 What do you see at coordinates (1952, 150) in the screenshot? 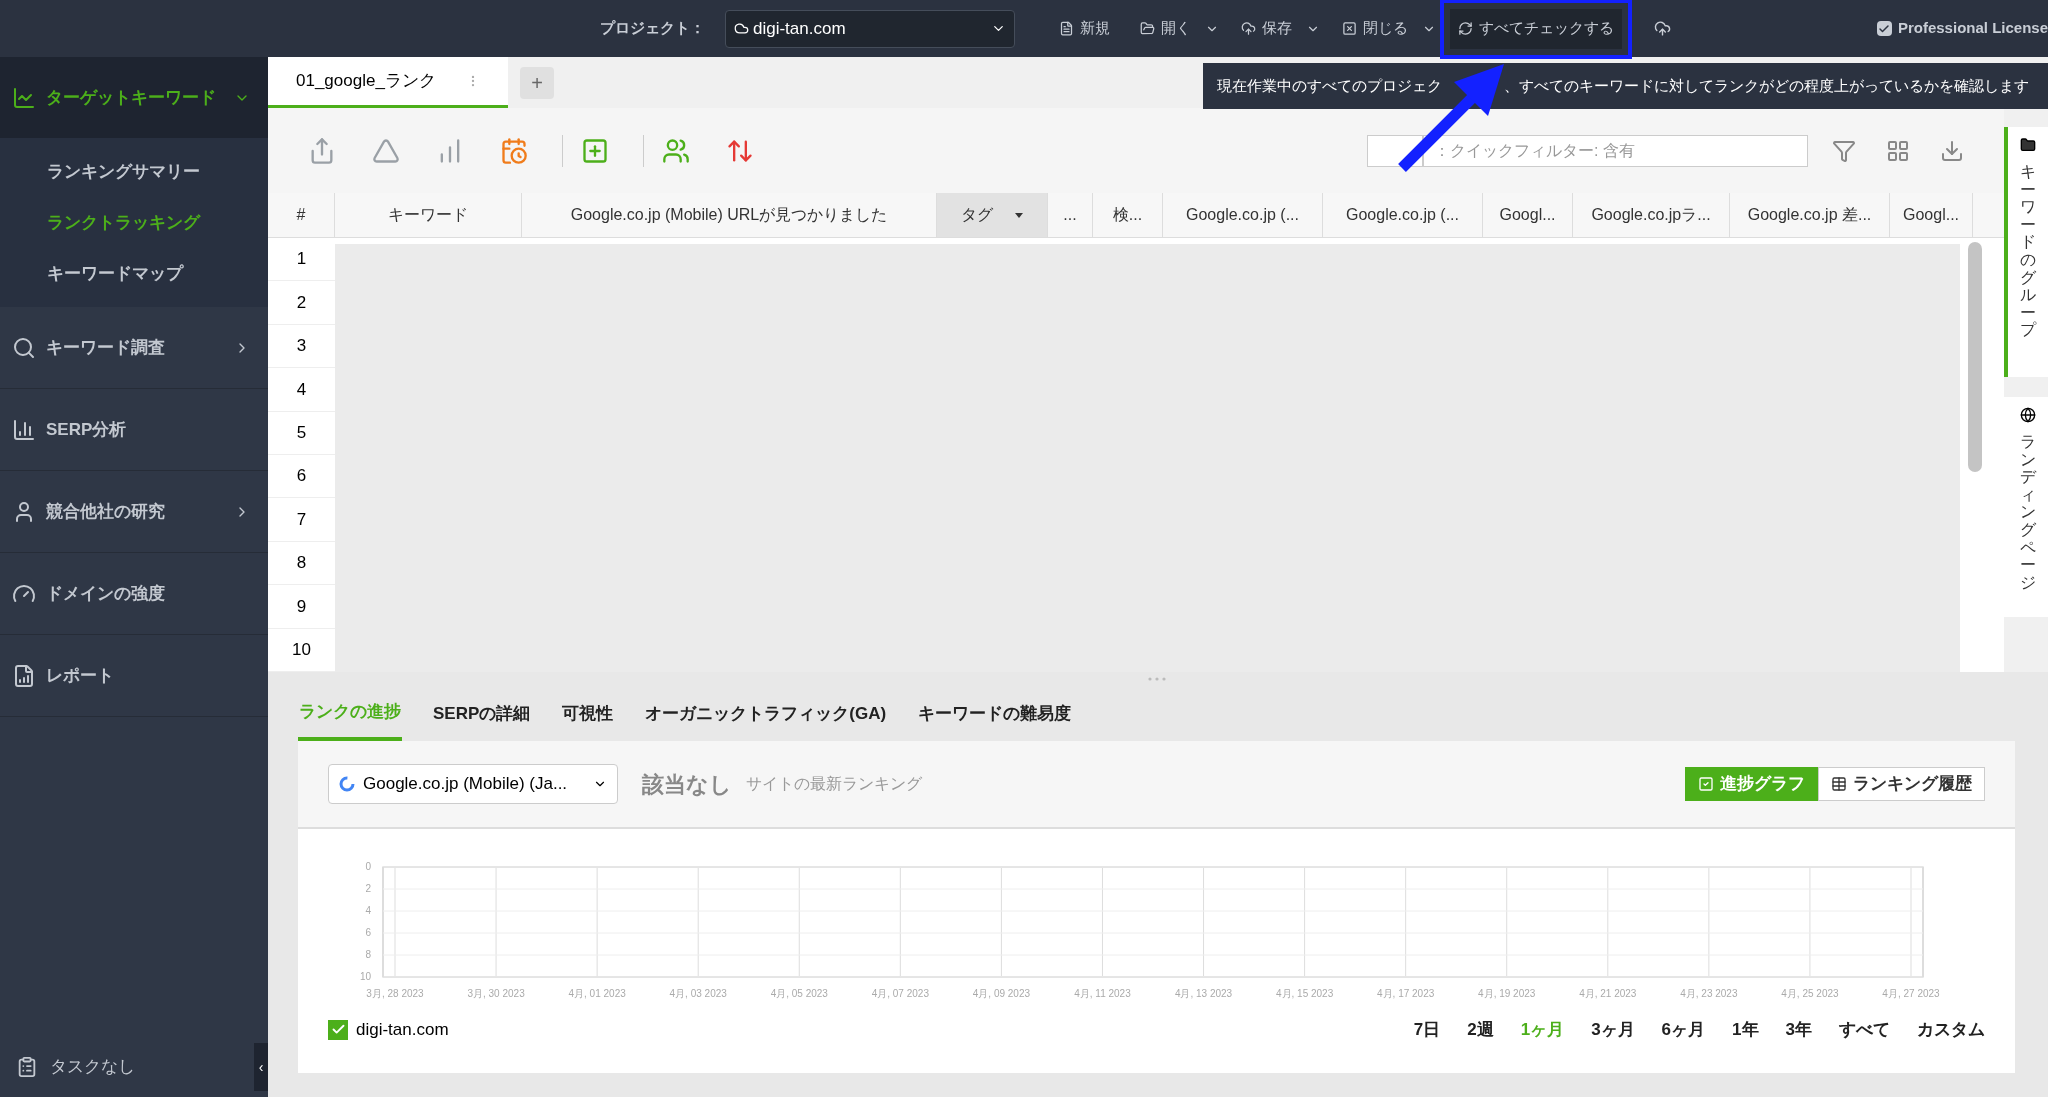
I see `download-icon` at bounding box center [1952, 150].